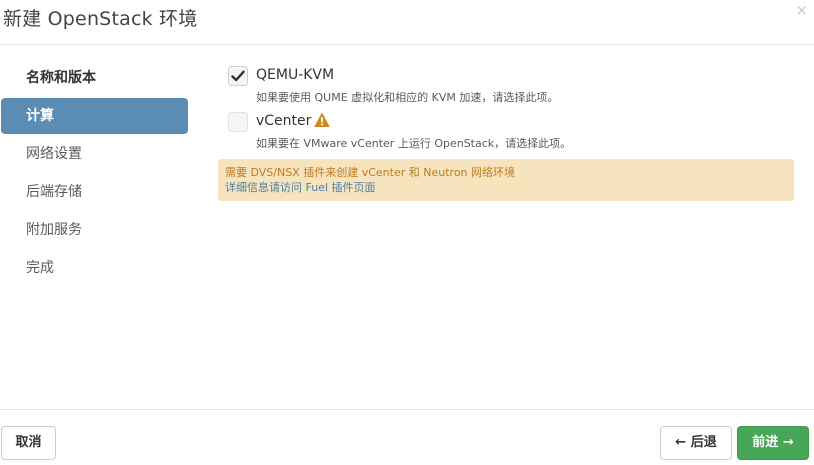 This screenshot has width=814, height=465. I want to click on cancel-button: 取消, so click(28, 443).